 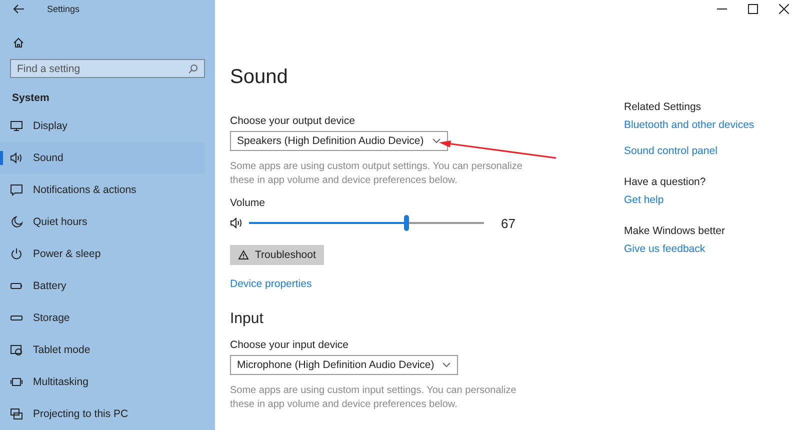 What do you see at coordinates (63, 9) in the screenshot?
I see `window-title: Settings` at bounding box center [63, 9].